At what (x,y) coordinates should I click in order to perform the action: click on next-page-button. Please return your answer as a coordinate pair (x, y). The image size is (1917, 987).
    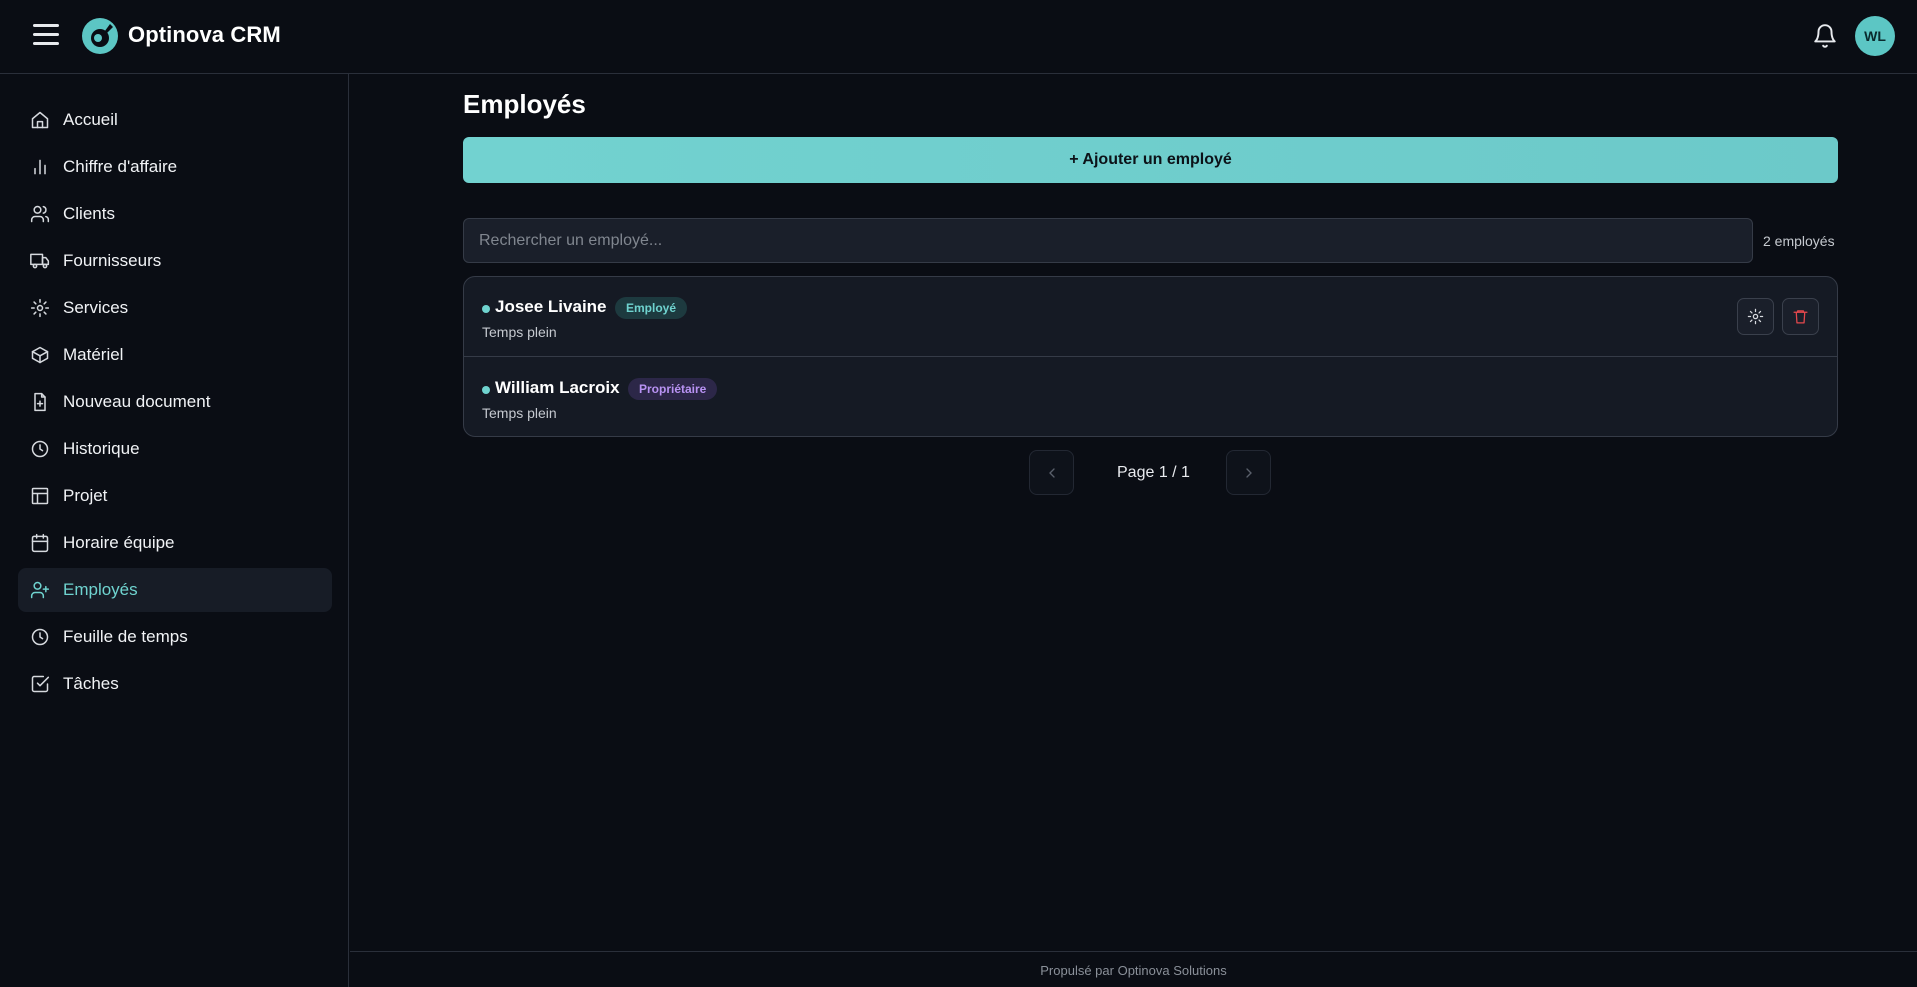
    Looking at the image, I should click on (1248, 472).